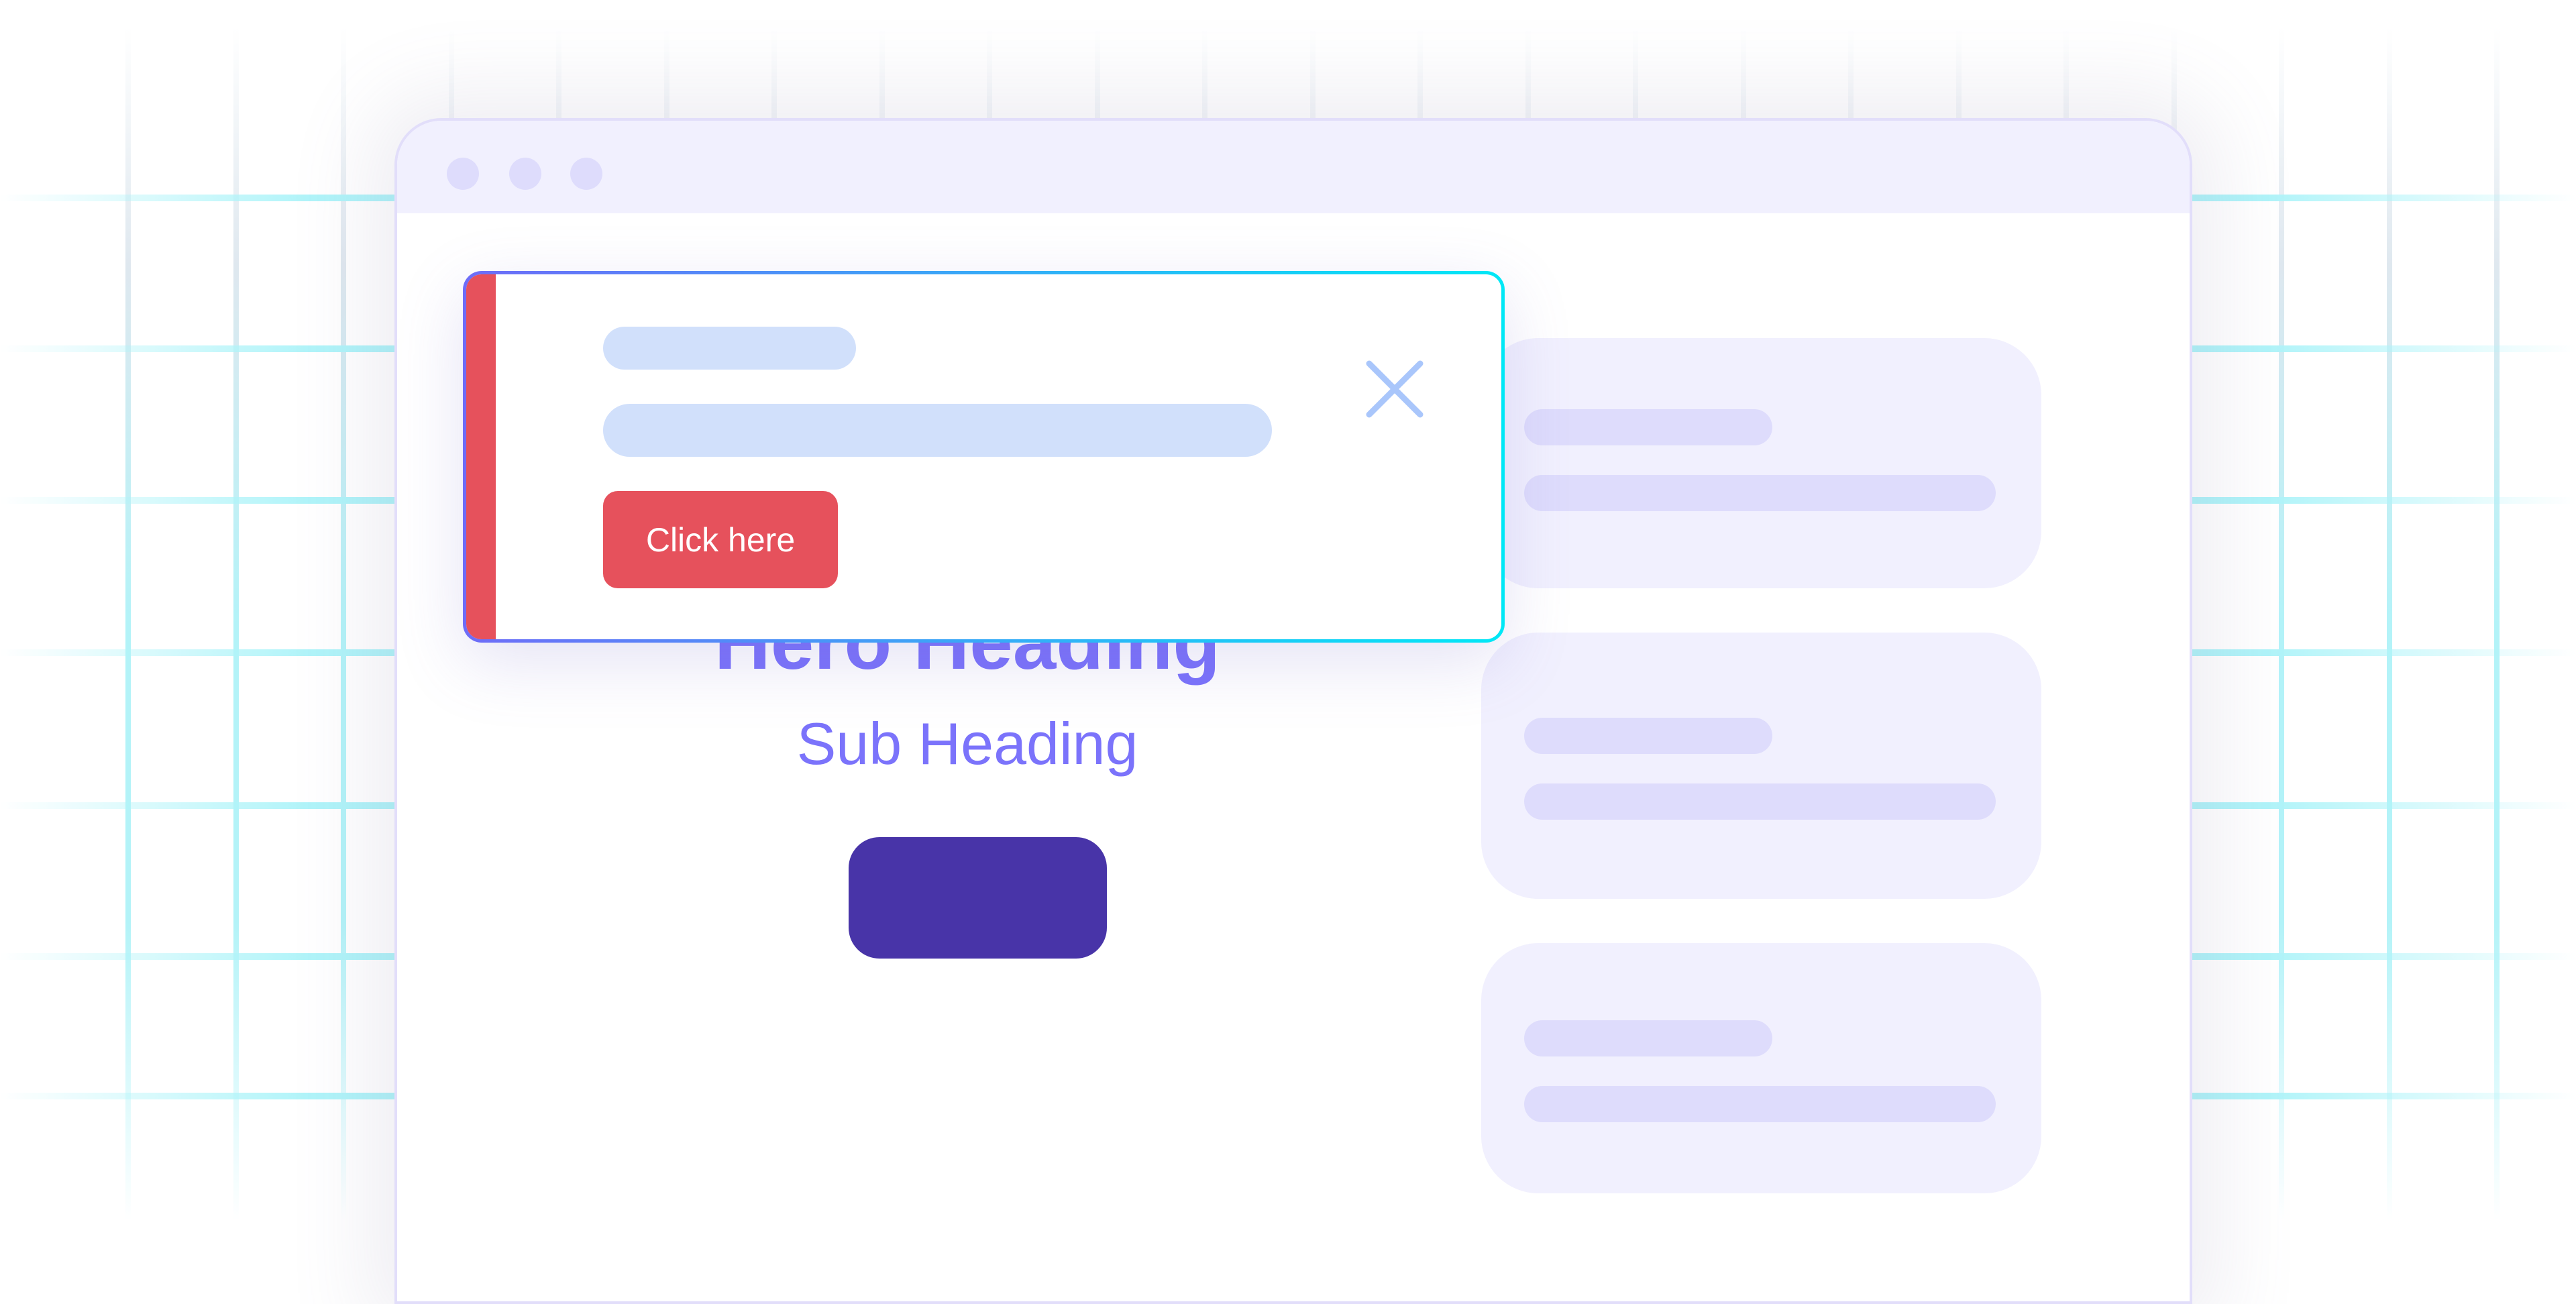 Image resolution: width=2576 pixels, height=1304 pixels. I want to click on toast-message-placeholder, so click(937, 431).